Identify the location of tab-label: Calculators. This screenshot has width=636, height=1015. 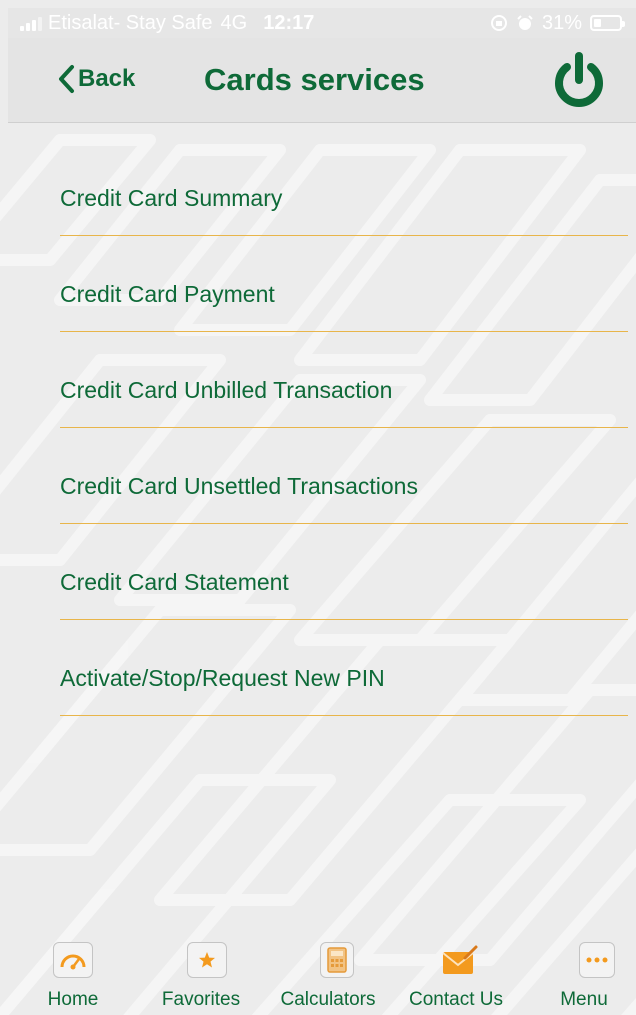
(328, 999).